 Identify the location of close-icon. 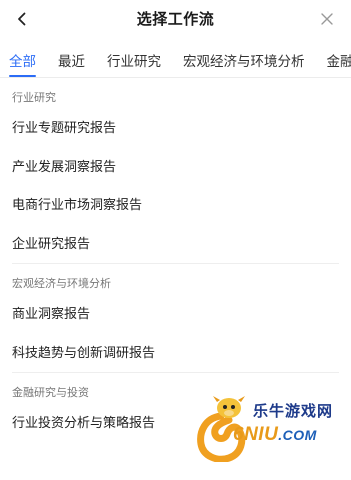
(327, 19).